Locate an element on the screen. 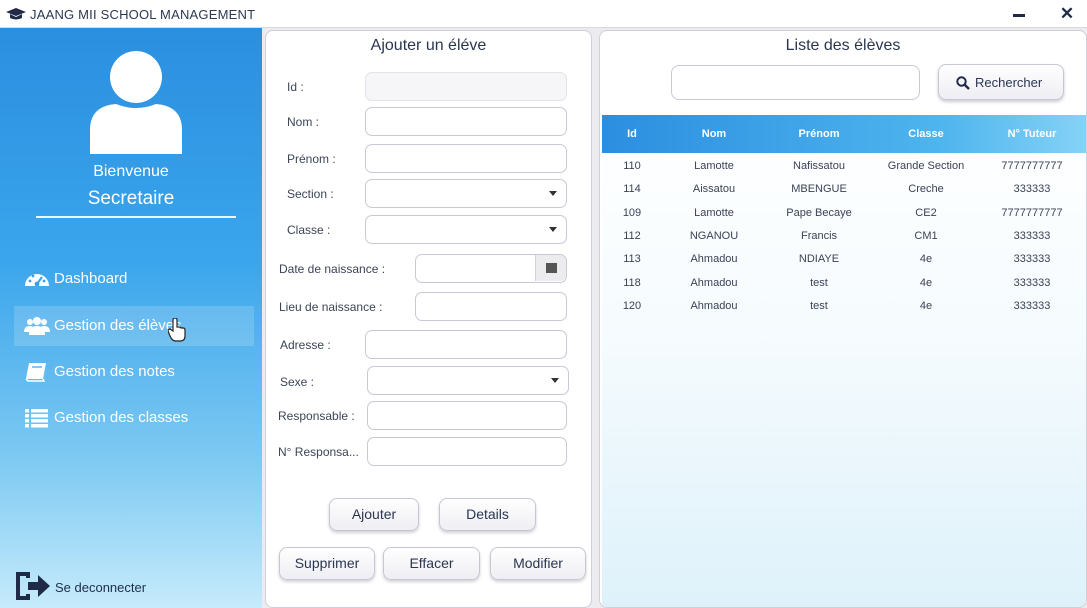  cell-prenom: Pape Becaye is located at coordinates (819, 213).